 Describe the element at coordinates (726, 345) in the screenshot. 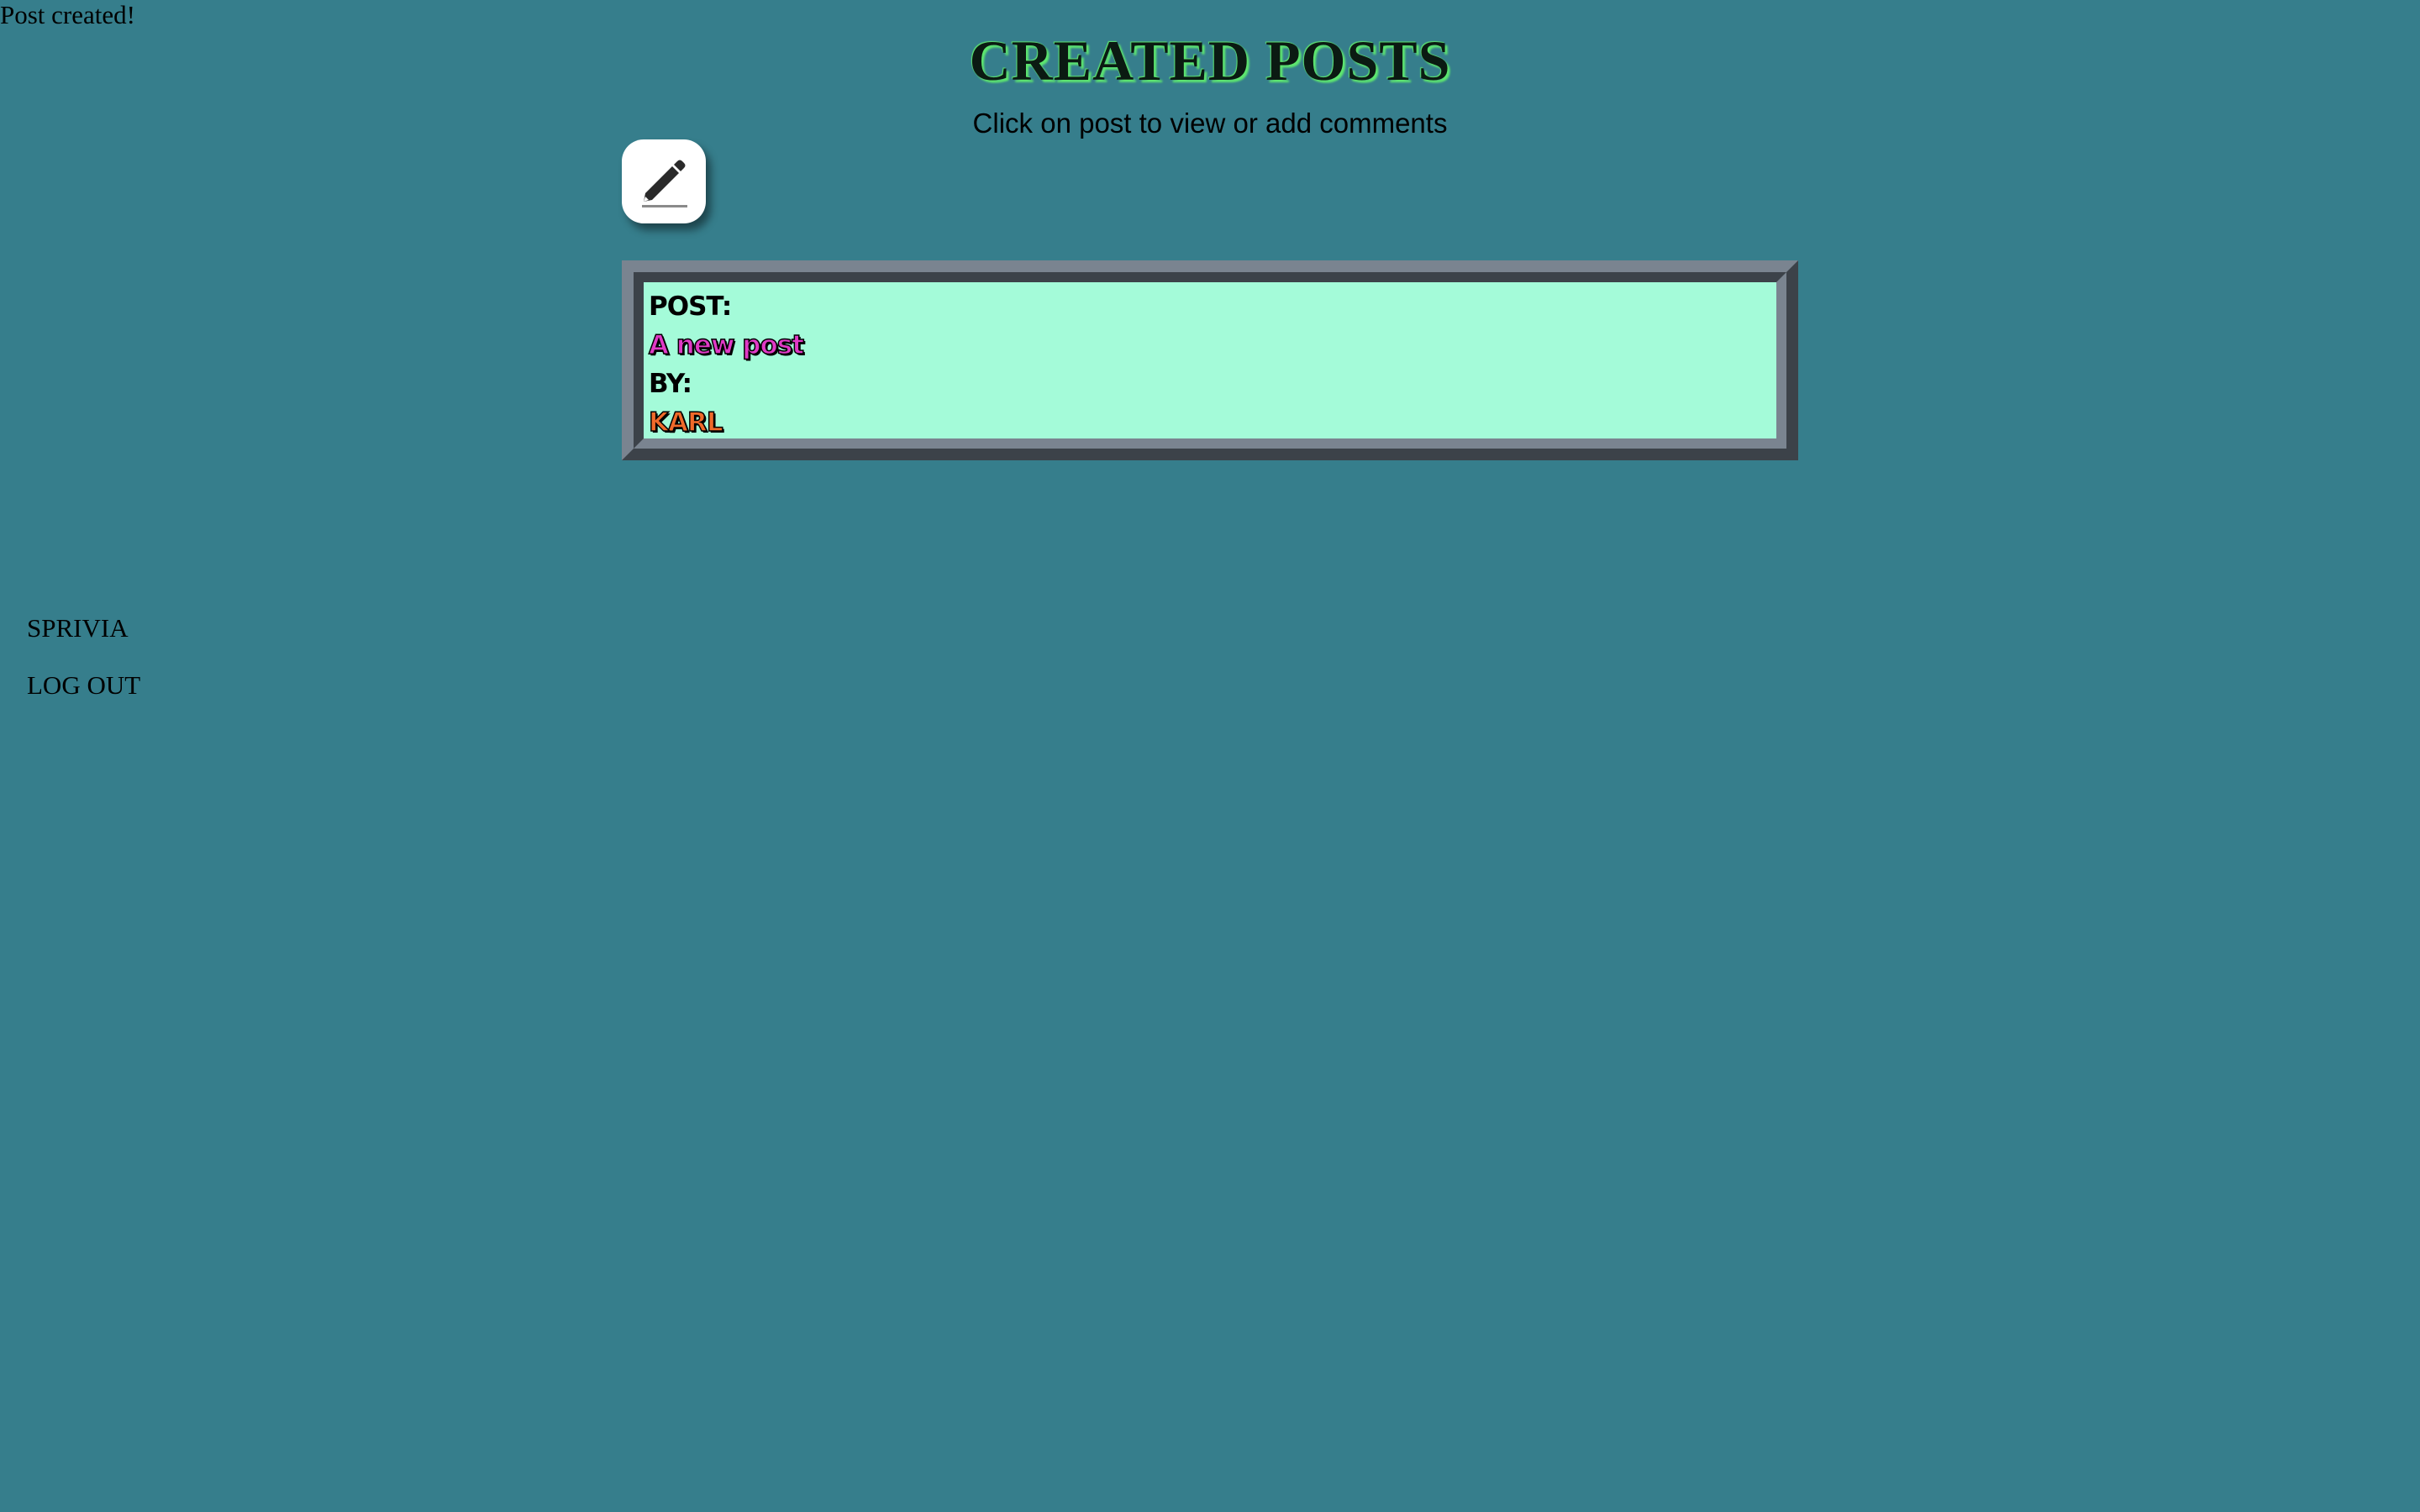

I see `post-title: A new post` at that location.